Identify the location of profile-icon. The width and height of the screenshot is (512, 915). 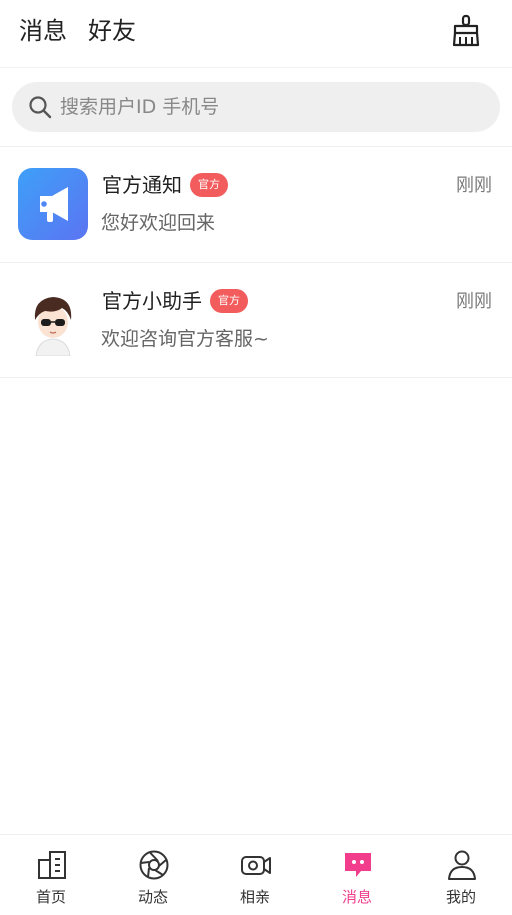
(462, 865).